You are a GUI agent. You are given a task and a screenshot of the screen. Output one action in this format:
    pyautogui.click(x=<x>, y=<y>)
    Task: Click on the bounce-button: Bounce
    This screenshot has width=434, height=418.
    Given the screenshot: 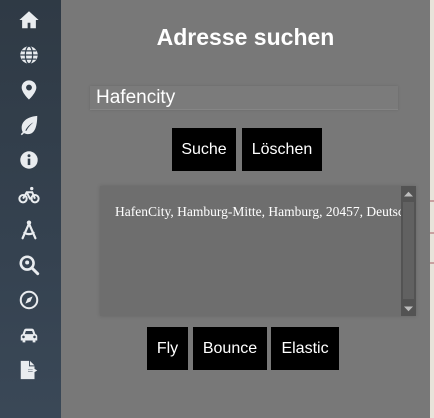 What is the action you would take?
    pyautogui.click(x=230, y=348)
    